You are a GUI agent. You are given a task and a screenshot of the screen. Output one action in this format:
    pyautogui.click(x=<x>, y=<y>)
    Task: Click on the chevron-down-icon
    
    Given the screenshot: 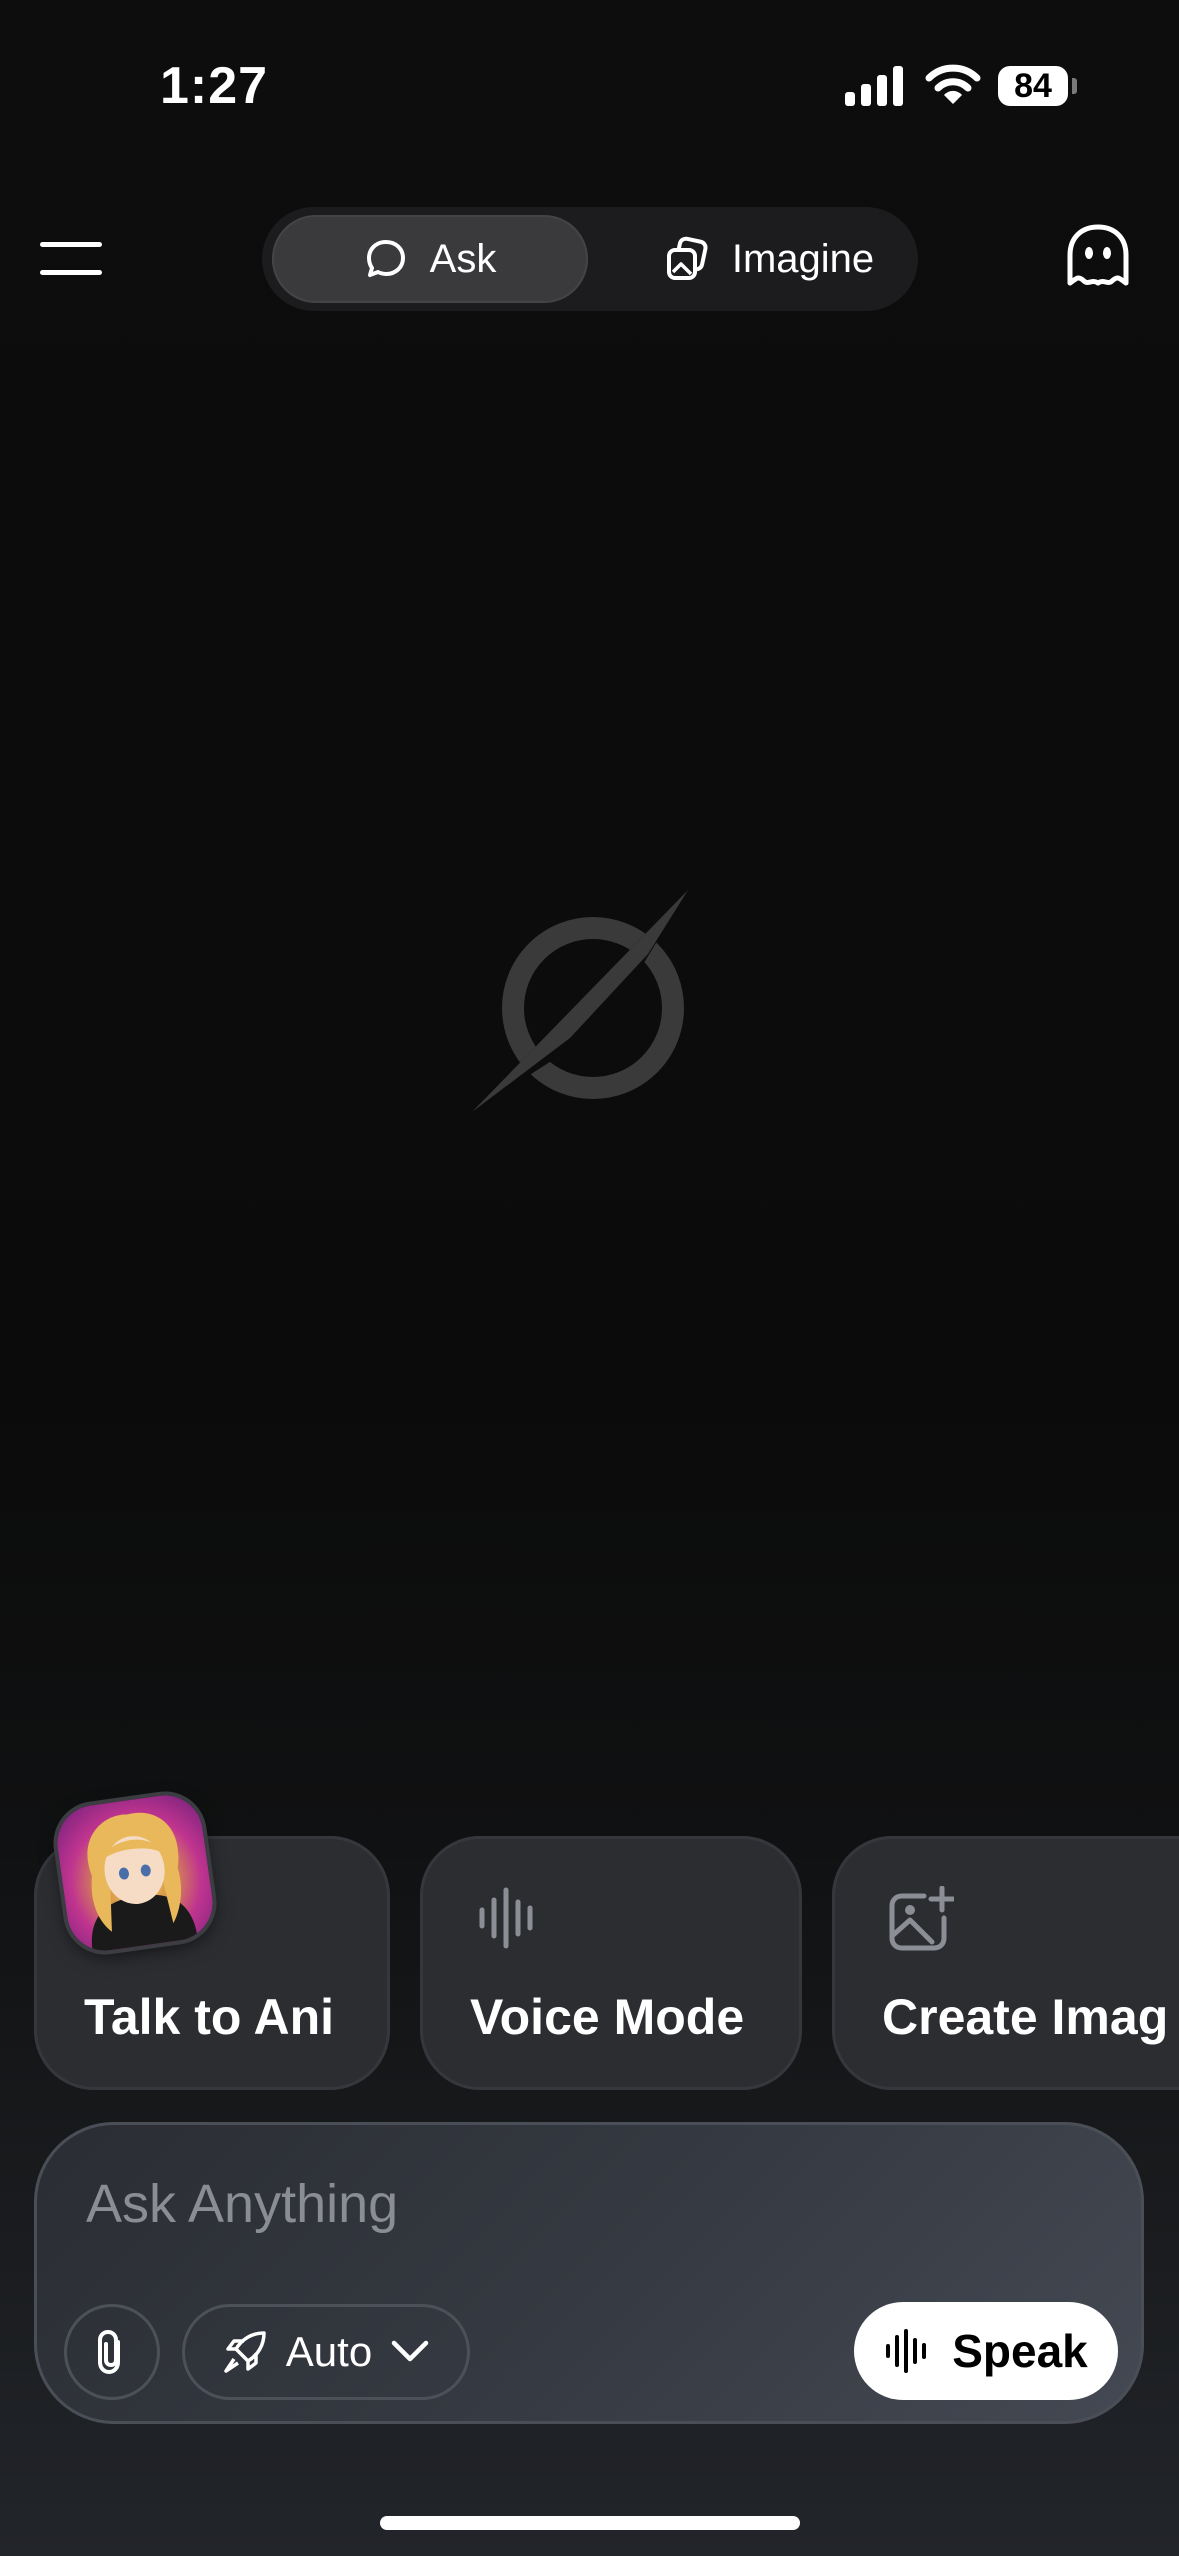 What is the action you would take?
    pyautogui.click(x=410, y=2351)
    